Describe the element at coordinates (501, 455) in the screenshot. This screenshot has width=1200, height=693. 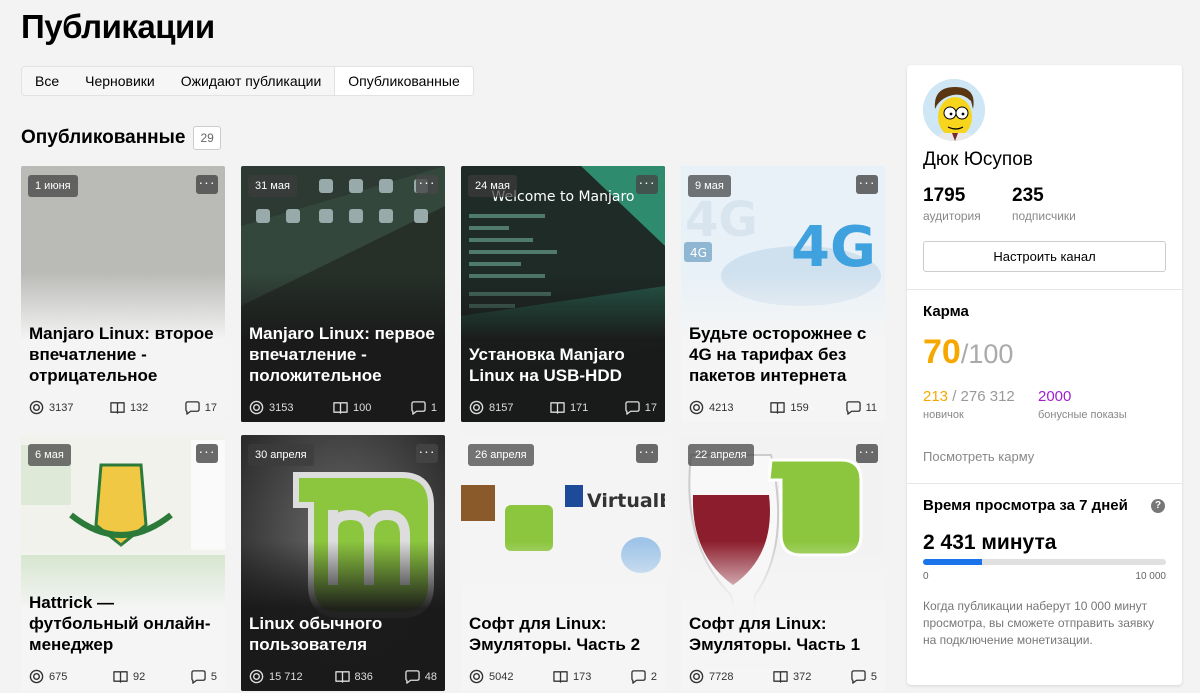
I see `card-date: 26 апреля` at that location.